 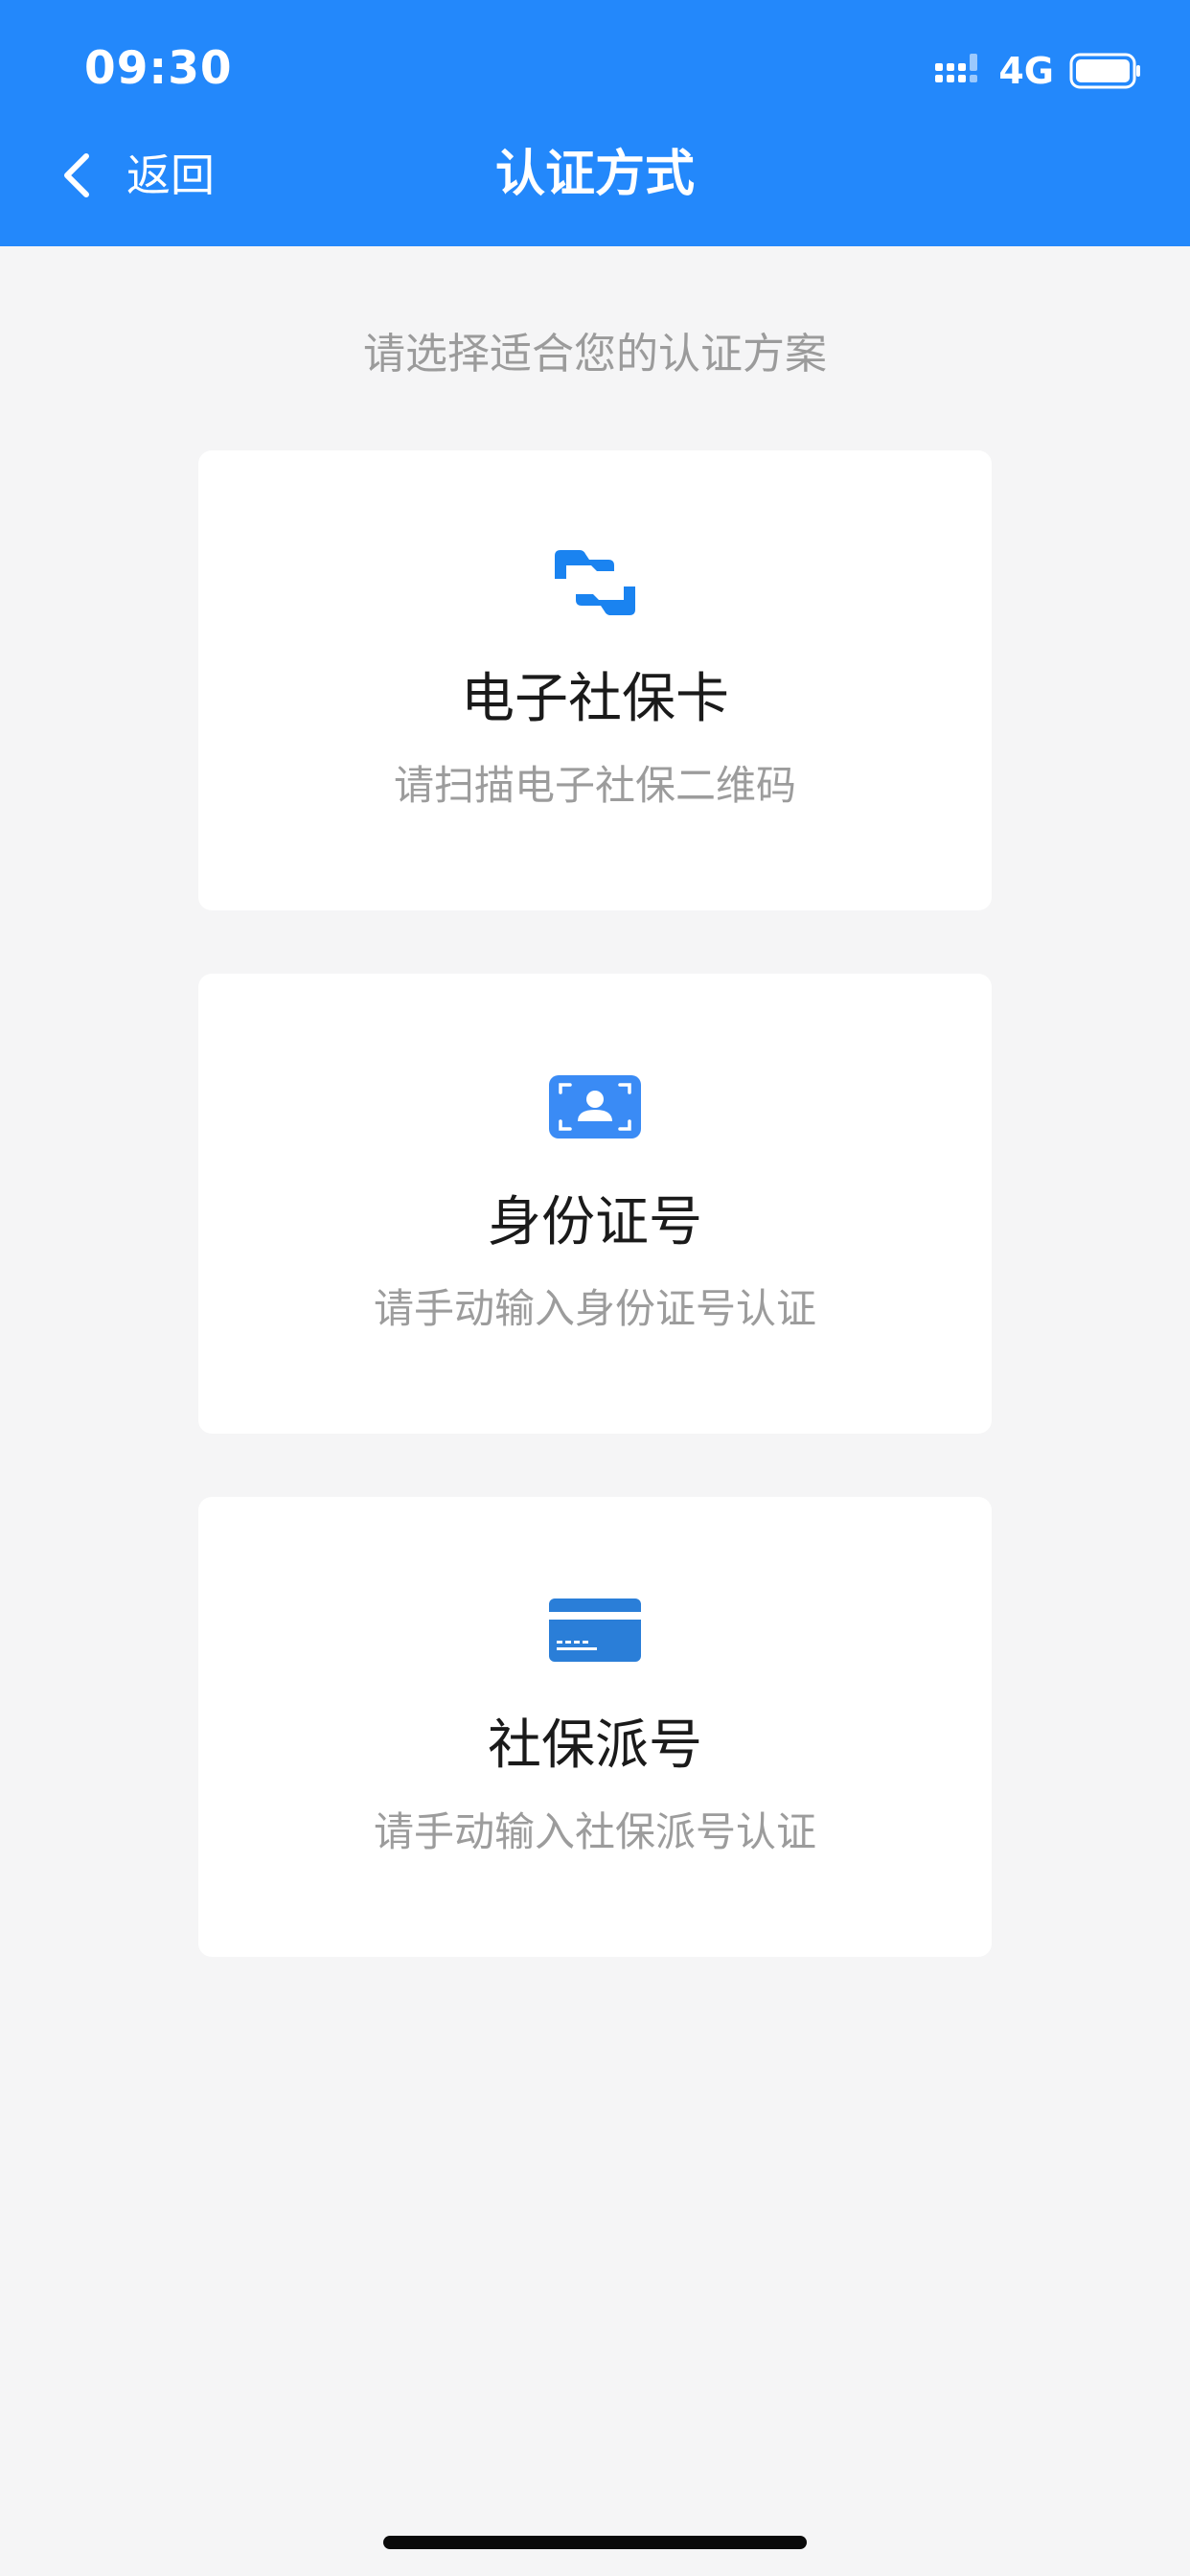 I want to click on status-time: 09:30, so click(x=159, y=68).